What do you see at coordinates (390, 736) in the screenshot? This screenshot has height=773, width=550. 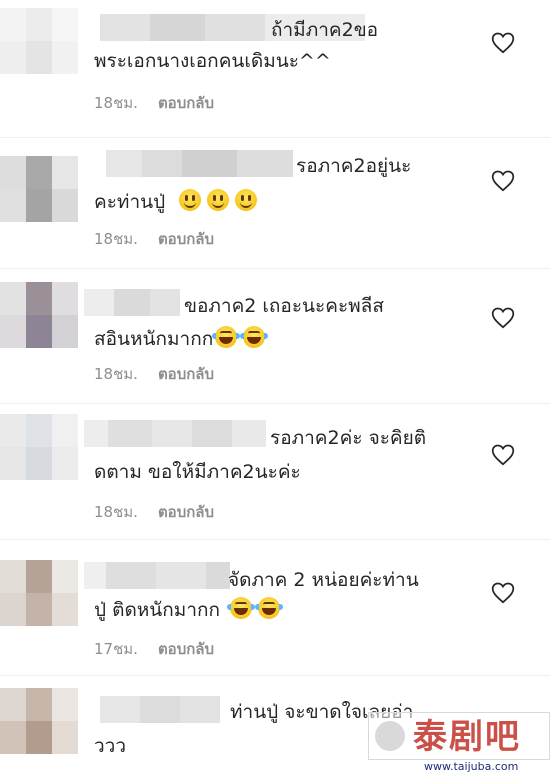 I see `watermark-badge-icon` at bounding box center [390, 736].